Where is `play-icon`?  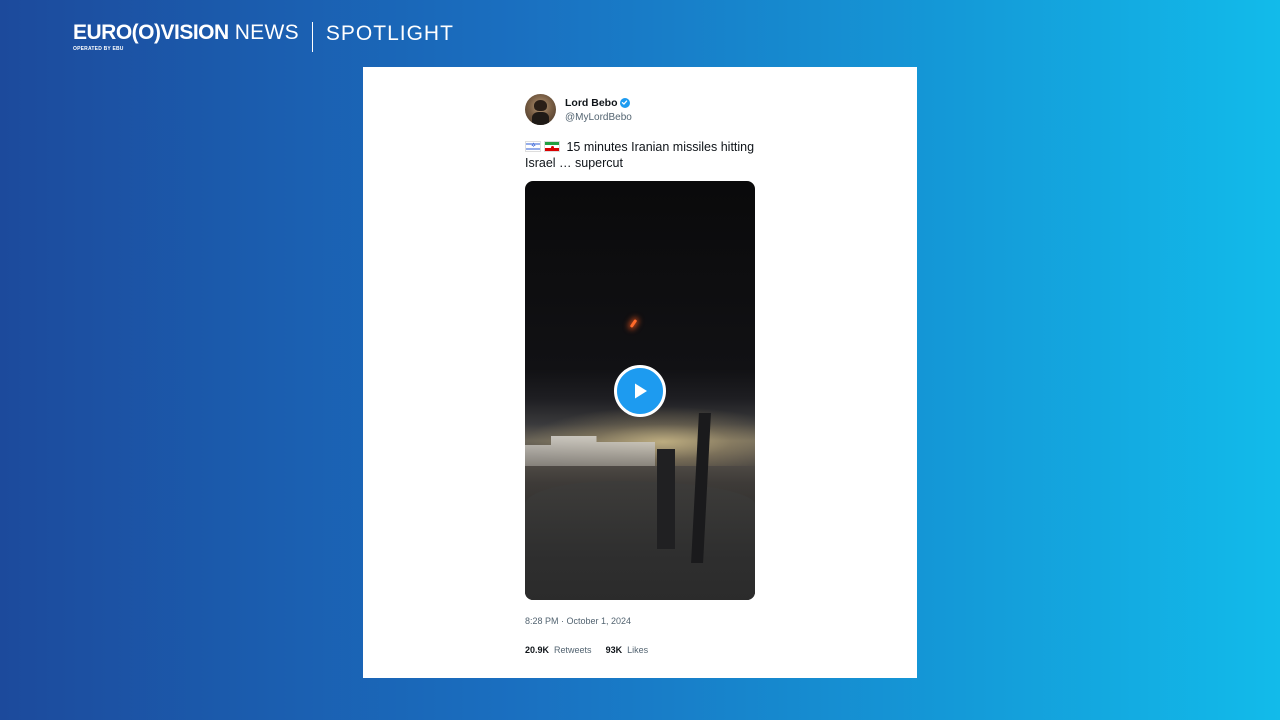 play-icon is located at coordinates (641, 391).